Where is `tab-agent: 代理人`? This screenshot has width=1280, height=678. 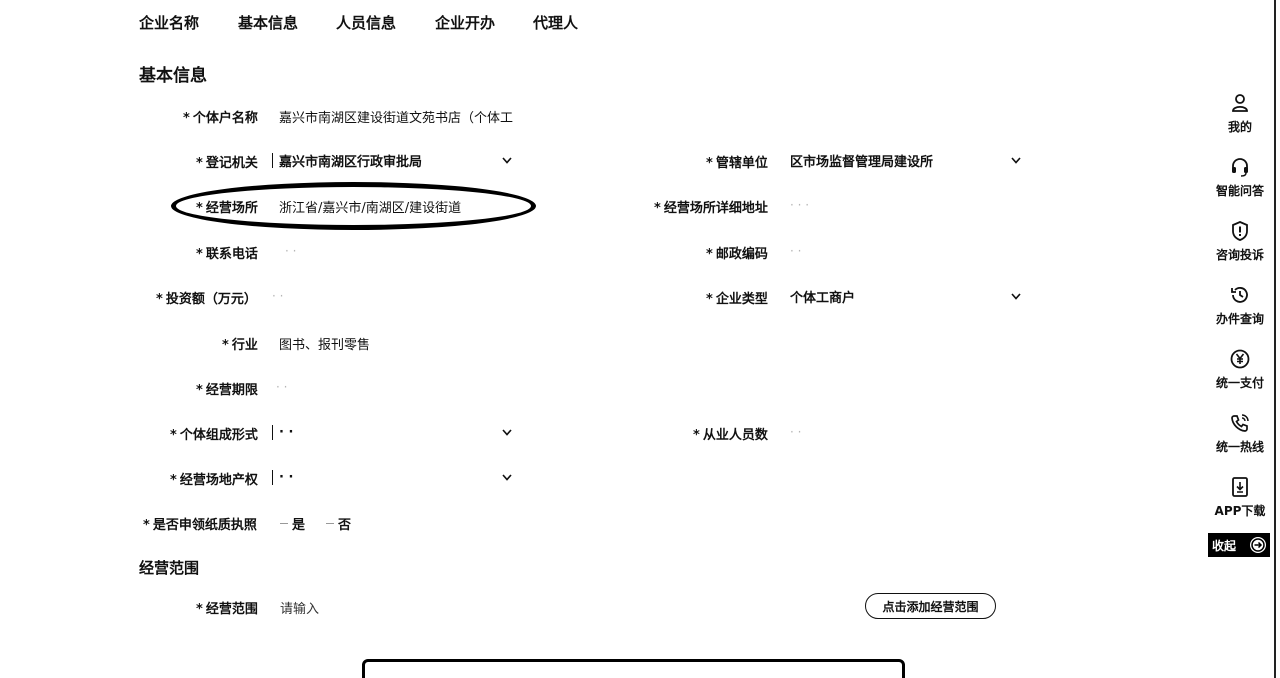 tab-agent: 代理人 is located at coordinates (555, 22).